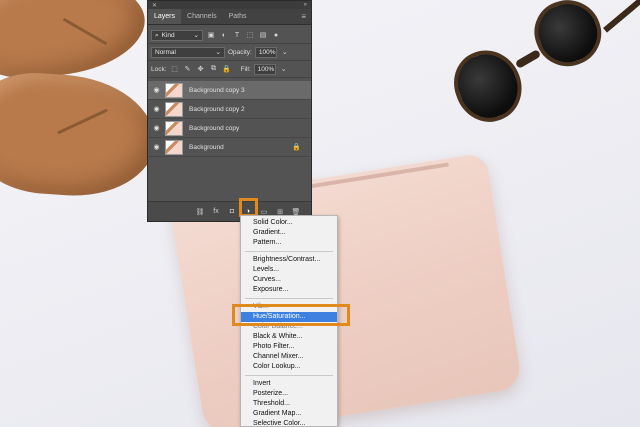  What do you see at coordinates (263, 35) in the screenshot?
I see `smart-object-filter-icon: ▤` at bounding box center [263, 35].